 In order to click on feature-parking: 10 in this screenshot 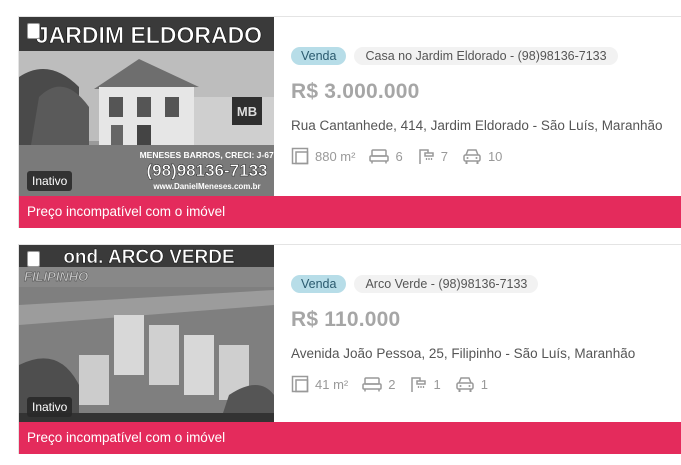, I will do `click(482, 156)`.